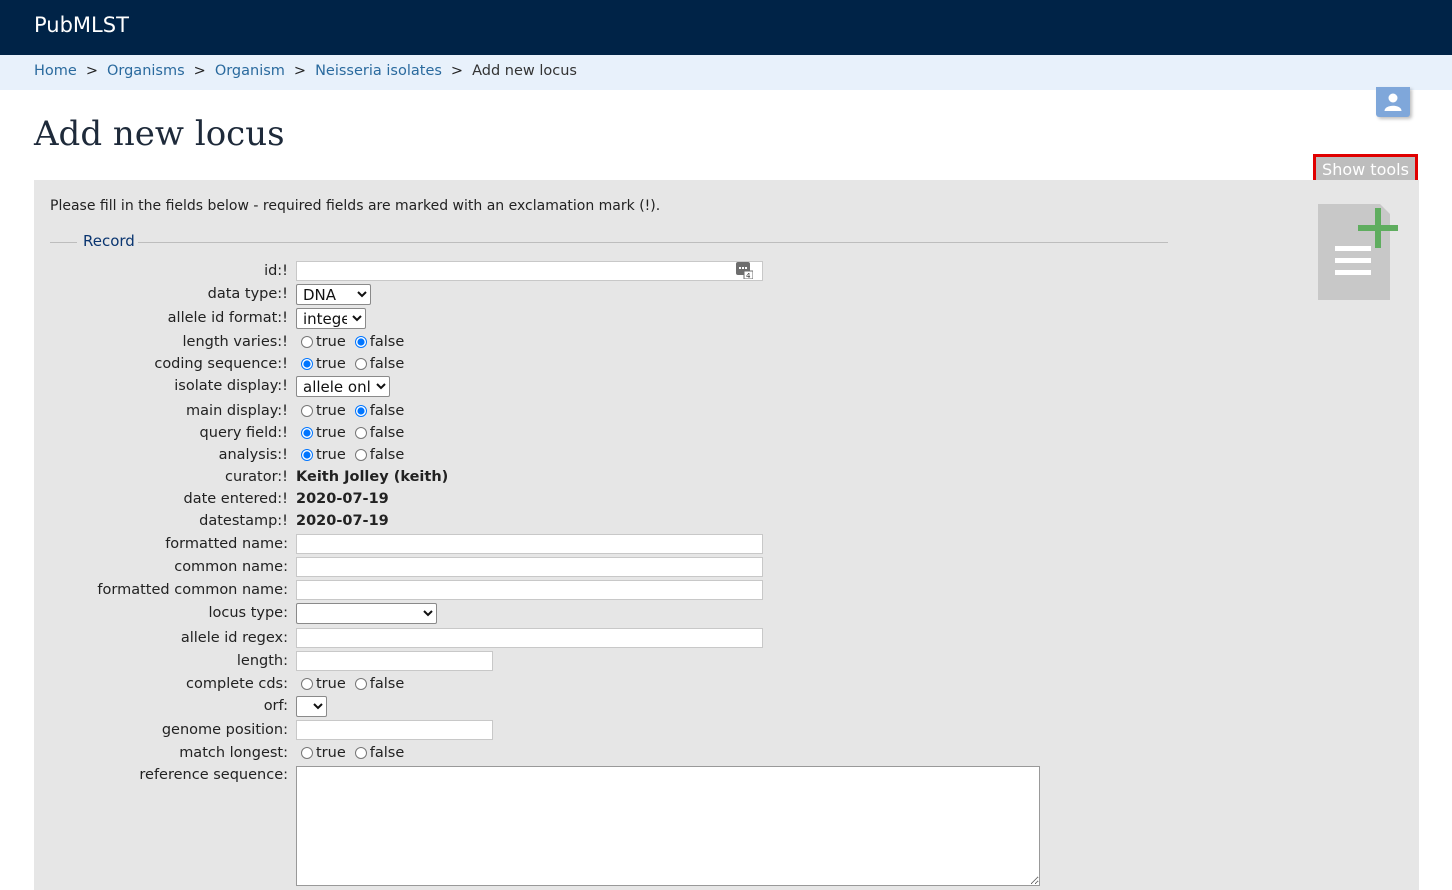  I want to click on row-length-varies: length varies:! true false, so click(221, 342).